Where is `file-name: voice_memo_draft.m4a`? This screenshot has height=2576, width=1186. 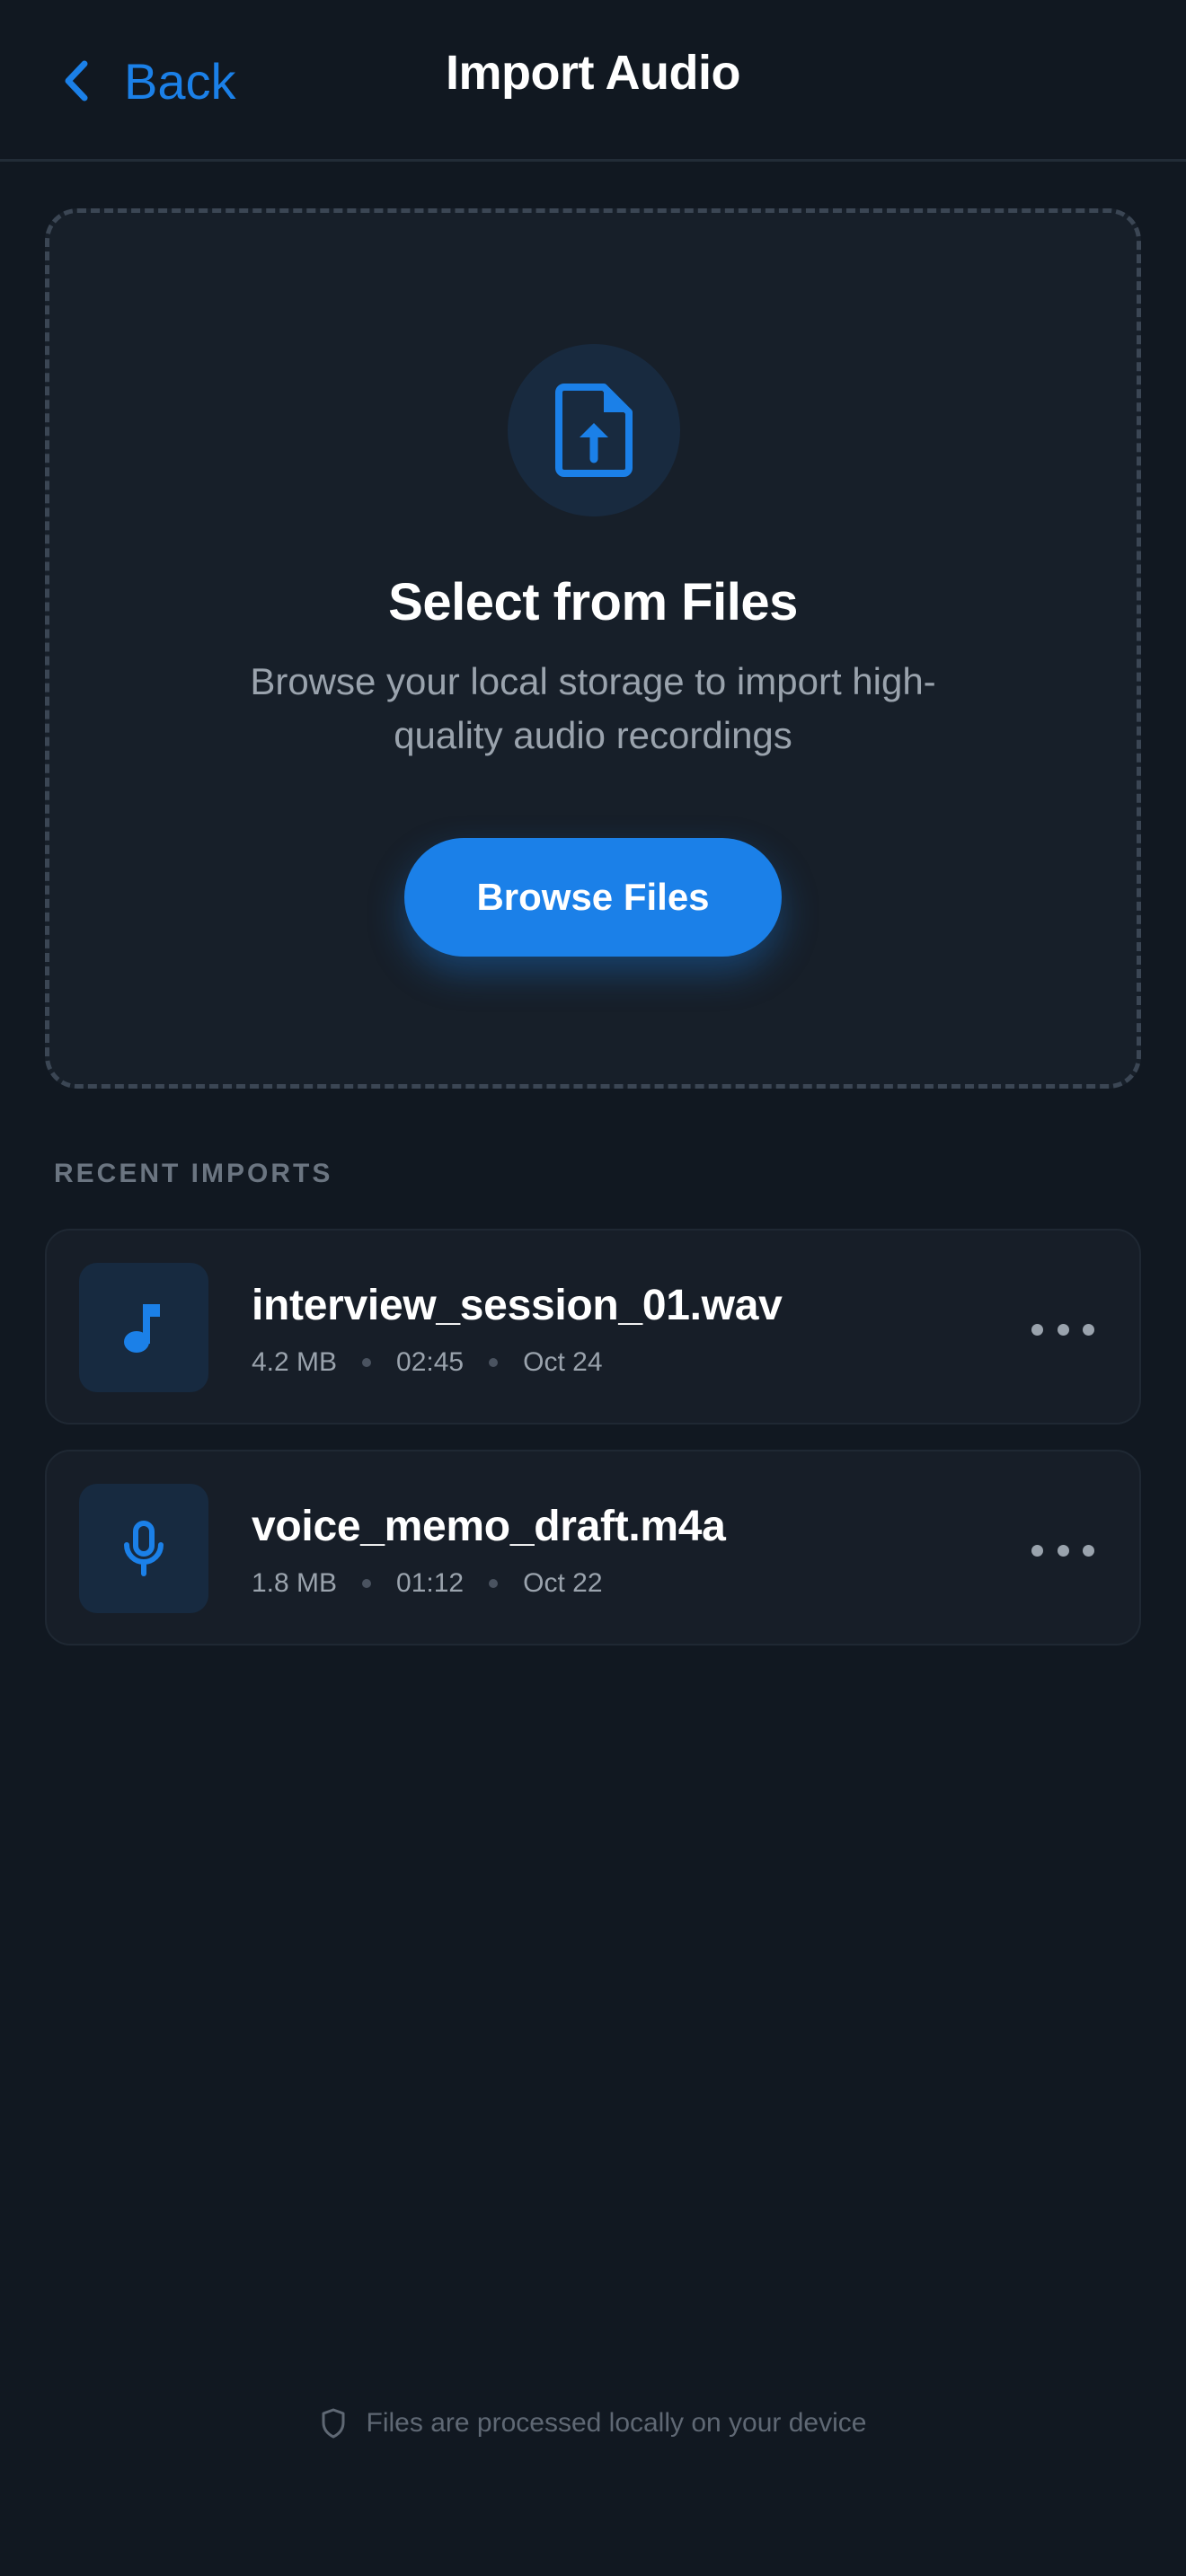
file-name: voice_memo_draft.m4a is located at coordinates (489, 1526).